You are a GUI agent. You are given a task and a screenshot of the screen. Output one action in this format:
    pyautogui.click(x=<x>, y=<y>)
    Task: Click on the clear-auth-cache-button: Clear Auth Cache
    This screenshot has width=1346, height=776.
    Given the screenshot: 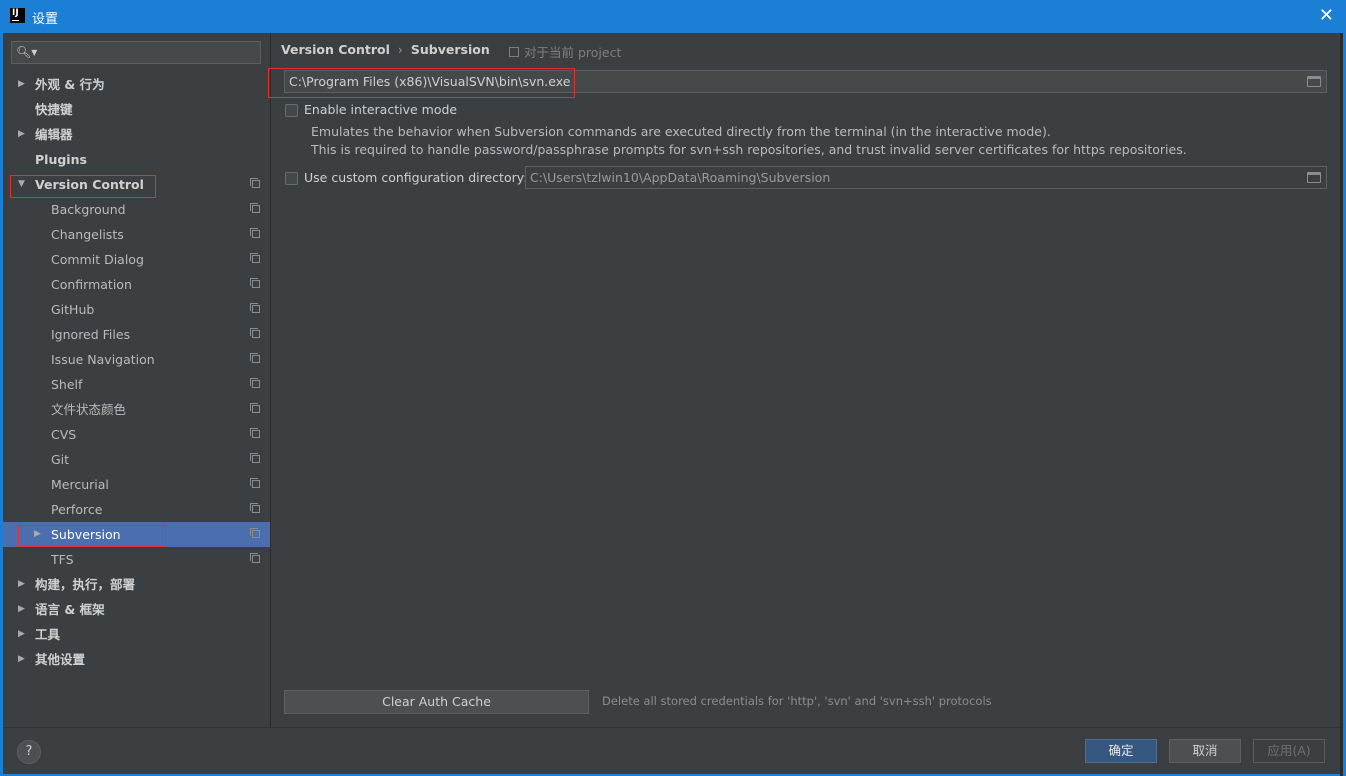 What is the action you would take?
    pyautogui.click(x=436, y=702)
    